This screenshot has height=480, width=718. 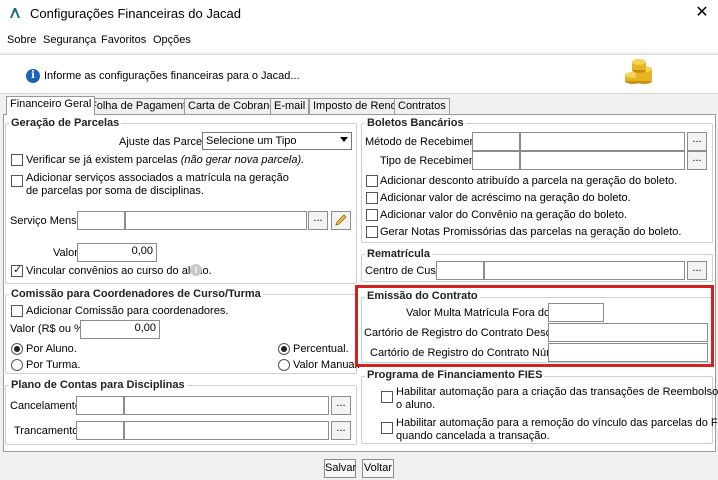 I want to click on vincular-checkbox, so click(x=17, y=270).